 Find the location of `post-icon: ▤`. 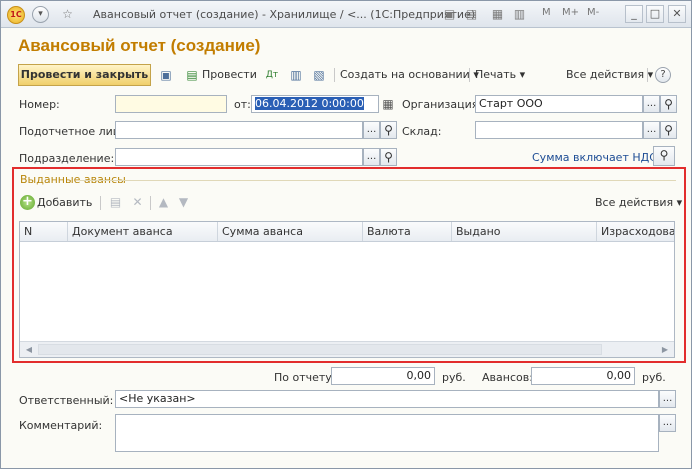

post-icon: ▤ is located at coordinates (192, 75).